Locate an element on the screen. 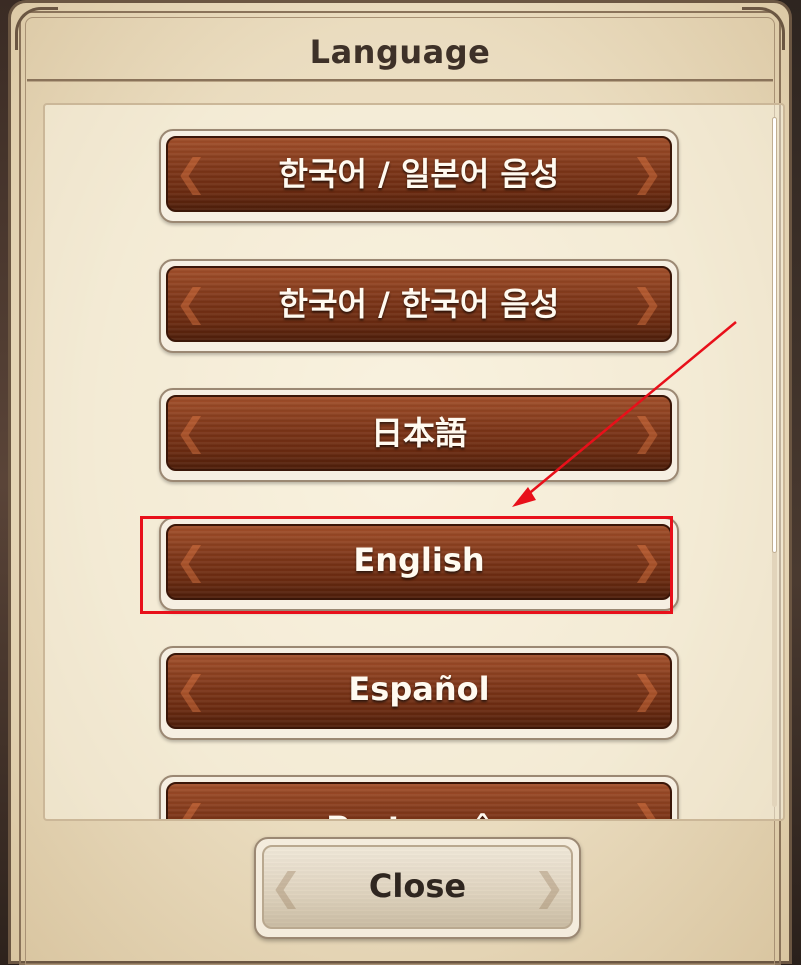 The height and width of the screenshot is (965, 801). language-option-korean-japanese-voice: ❮ ❯ 한국어 / 일본어 음성 is located at coordinates (419, 176).